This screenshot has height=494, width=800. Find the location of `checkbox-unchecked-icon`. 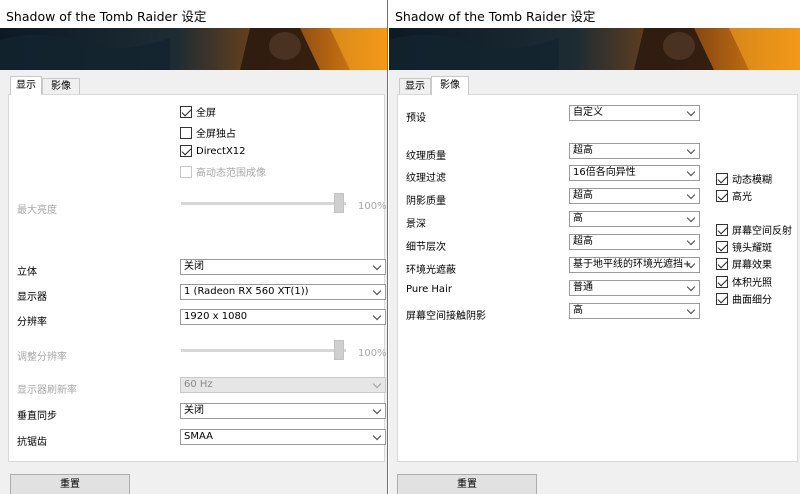

checkbox-unchecked-icon is located at coordinates (186, 132).